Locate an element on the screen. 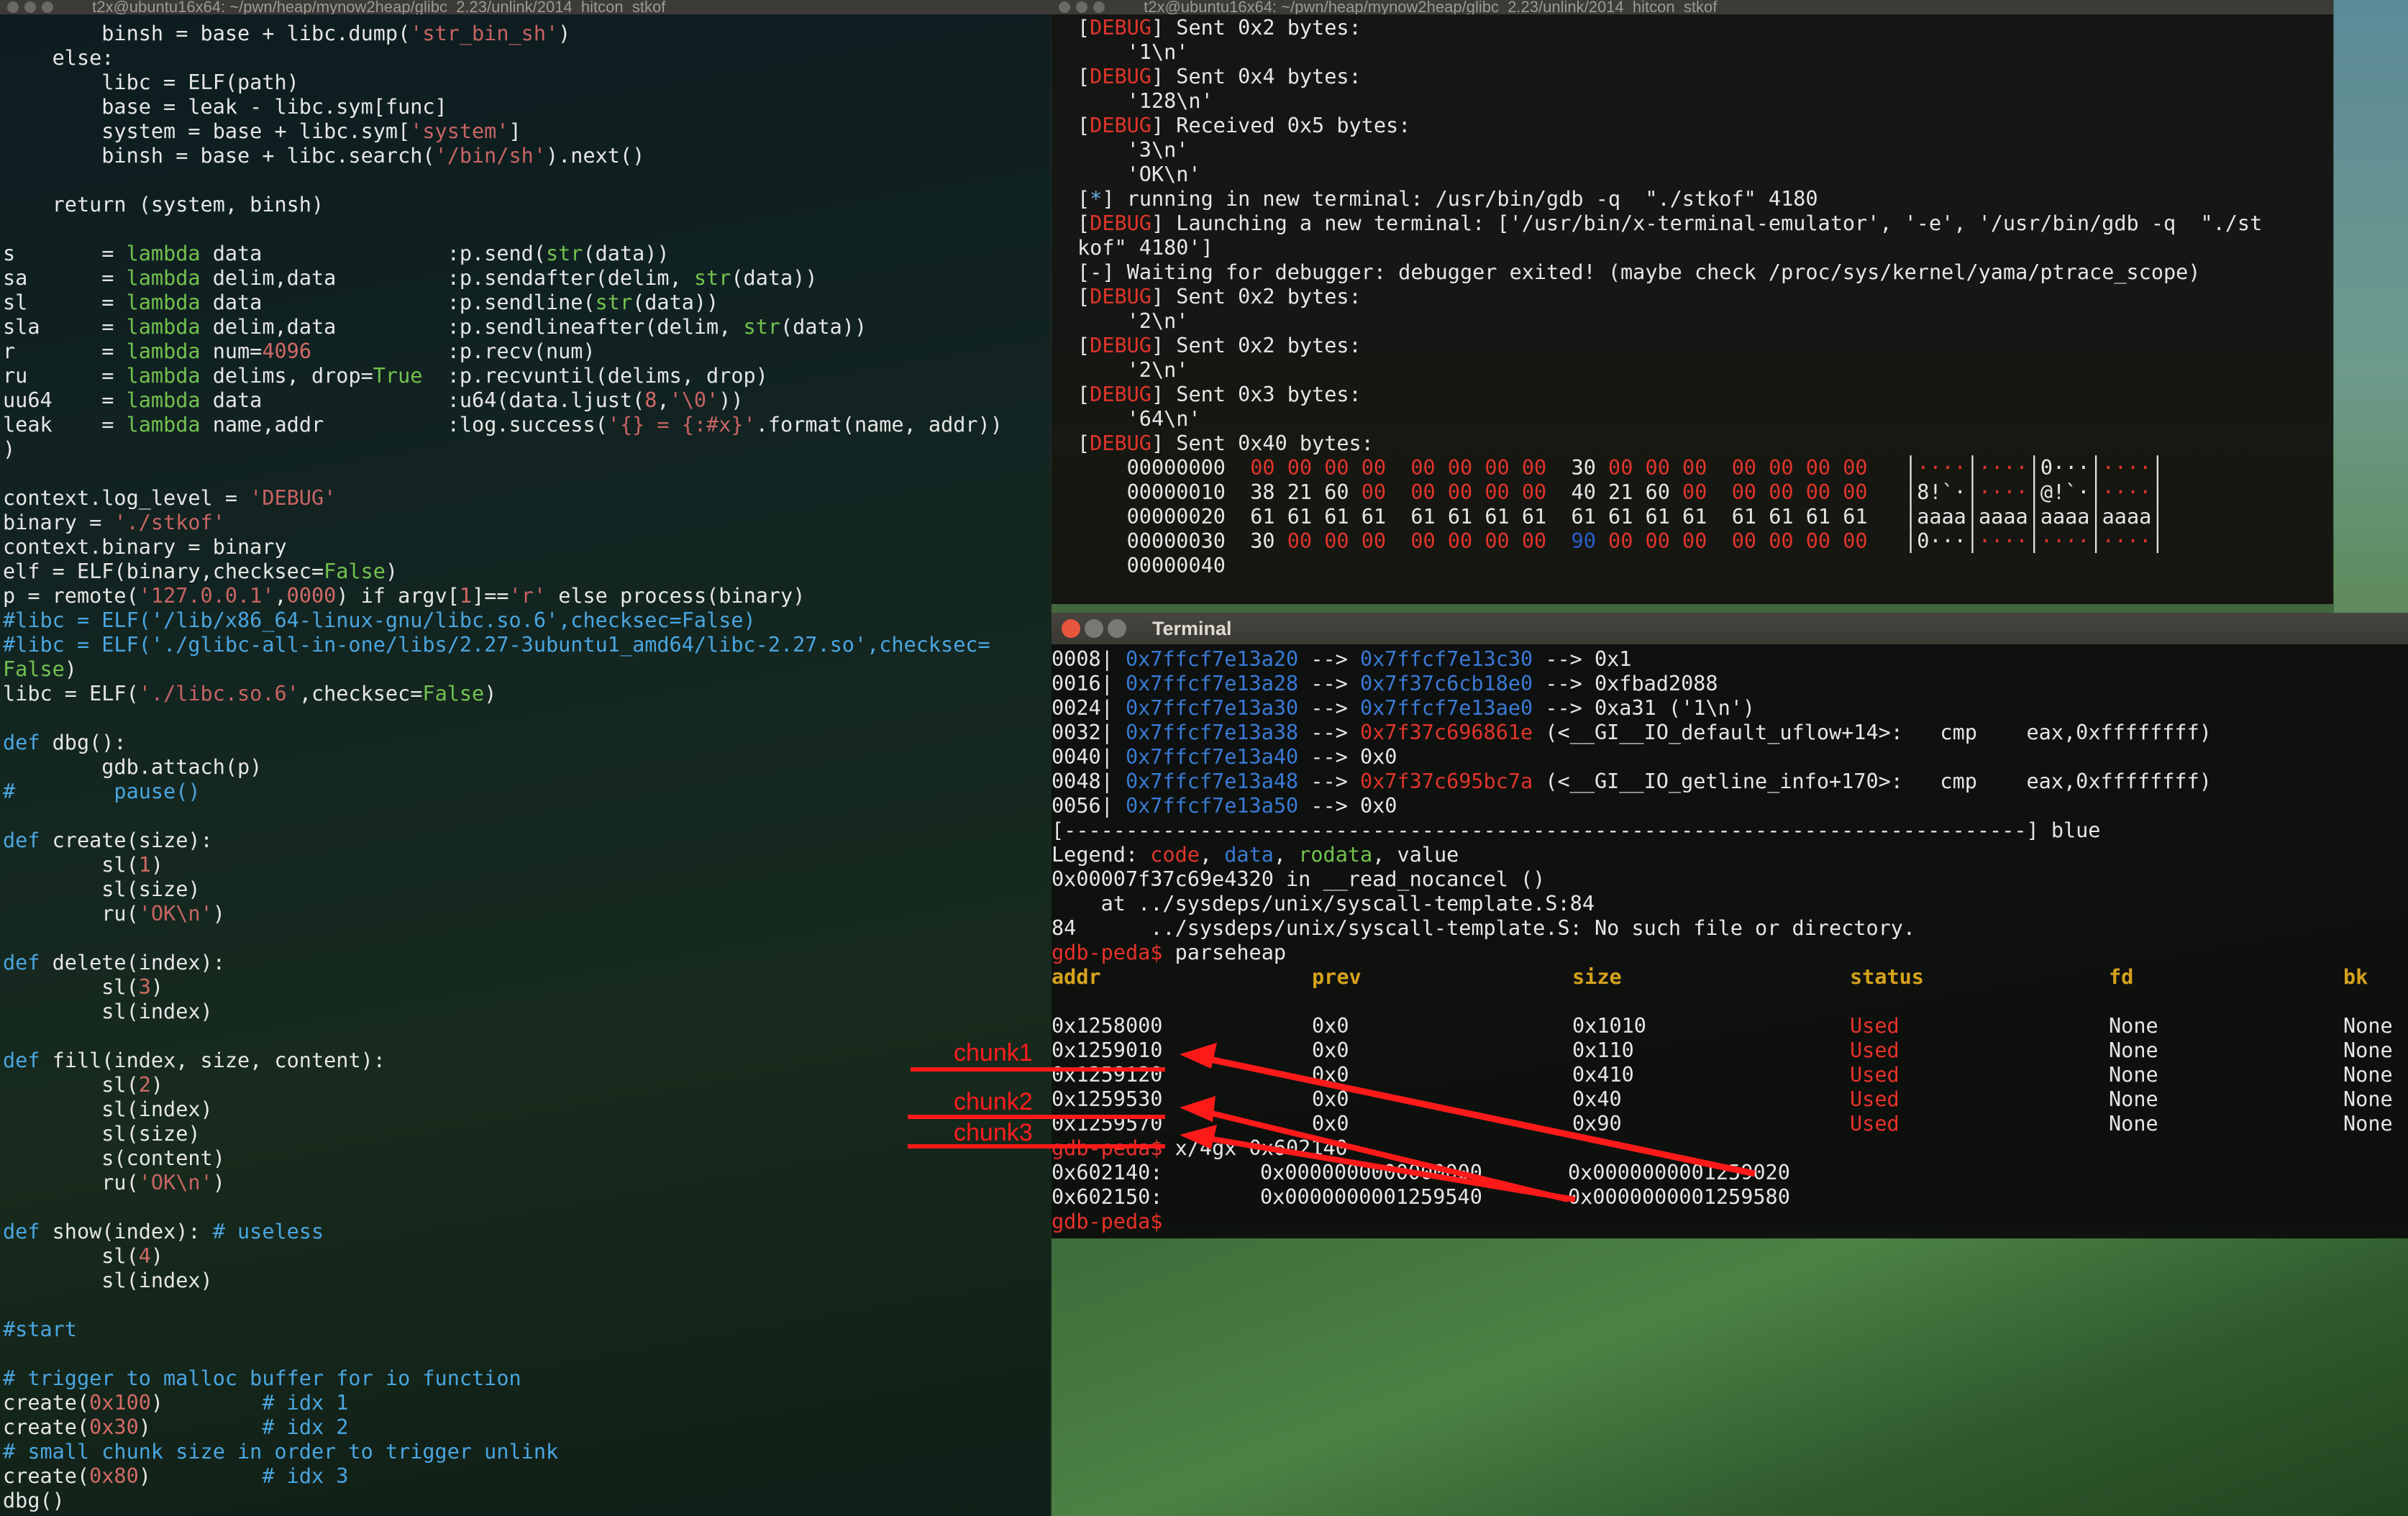 Image resolution: width=2408 pixels, height=1516 pixels. arrowhead-chunk1 is located at coordinates (1198, 1056).